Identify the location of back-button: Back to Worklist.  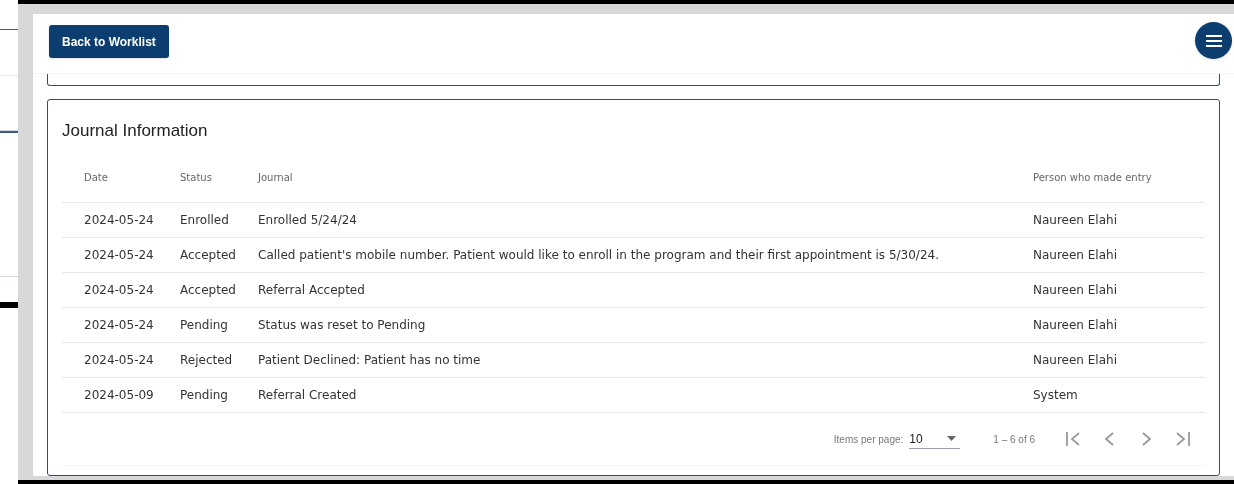
(109, 41).